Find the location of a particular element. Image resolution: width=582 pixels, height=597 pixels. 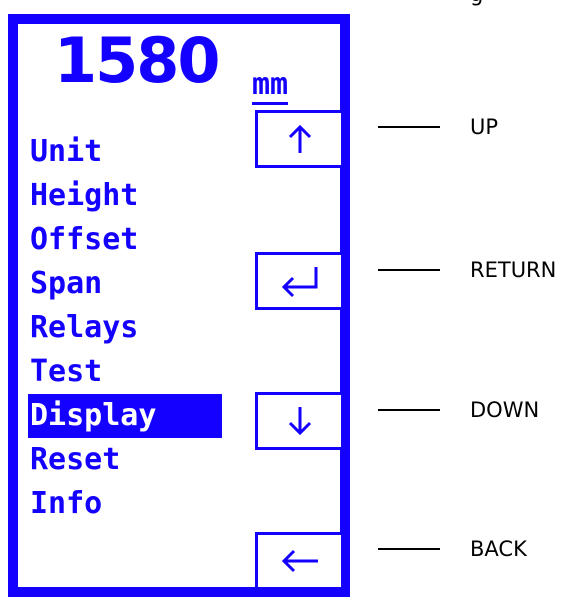

menu-item-offset: Offset is located at coordinates (125, 240).